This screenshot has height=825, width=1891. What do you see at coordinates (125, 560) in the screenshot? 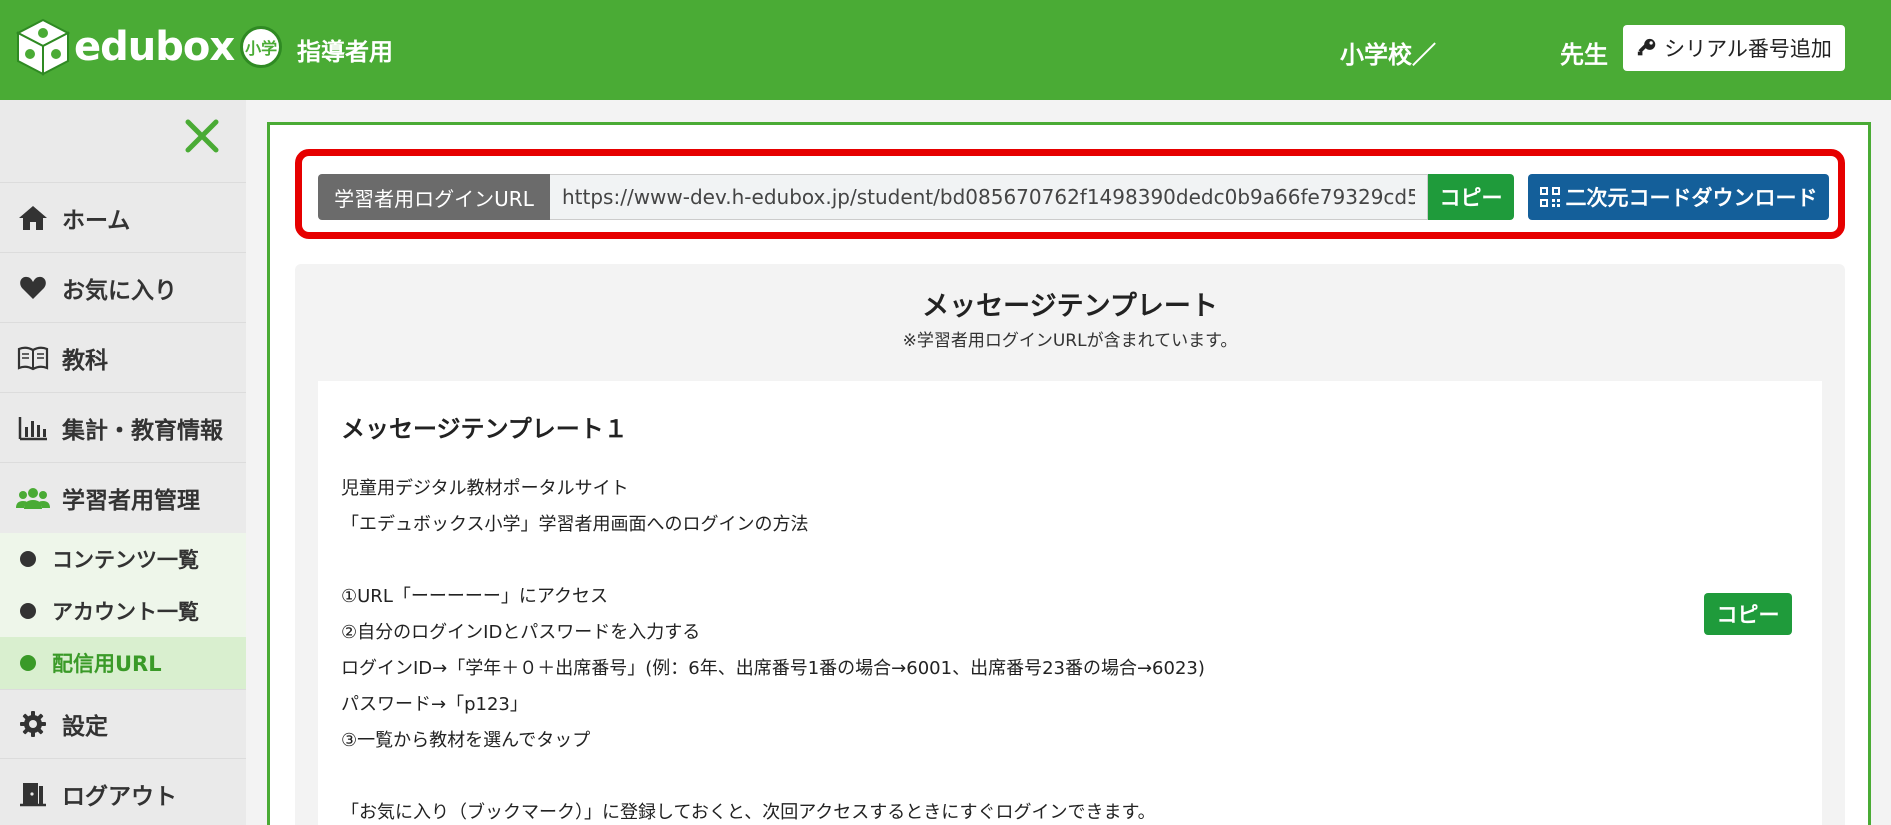
I see `sidebar-subitem-label: コンテンツ一覧` at bounding box center [125, 560].